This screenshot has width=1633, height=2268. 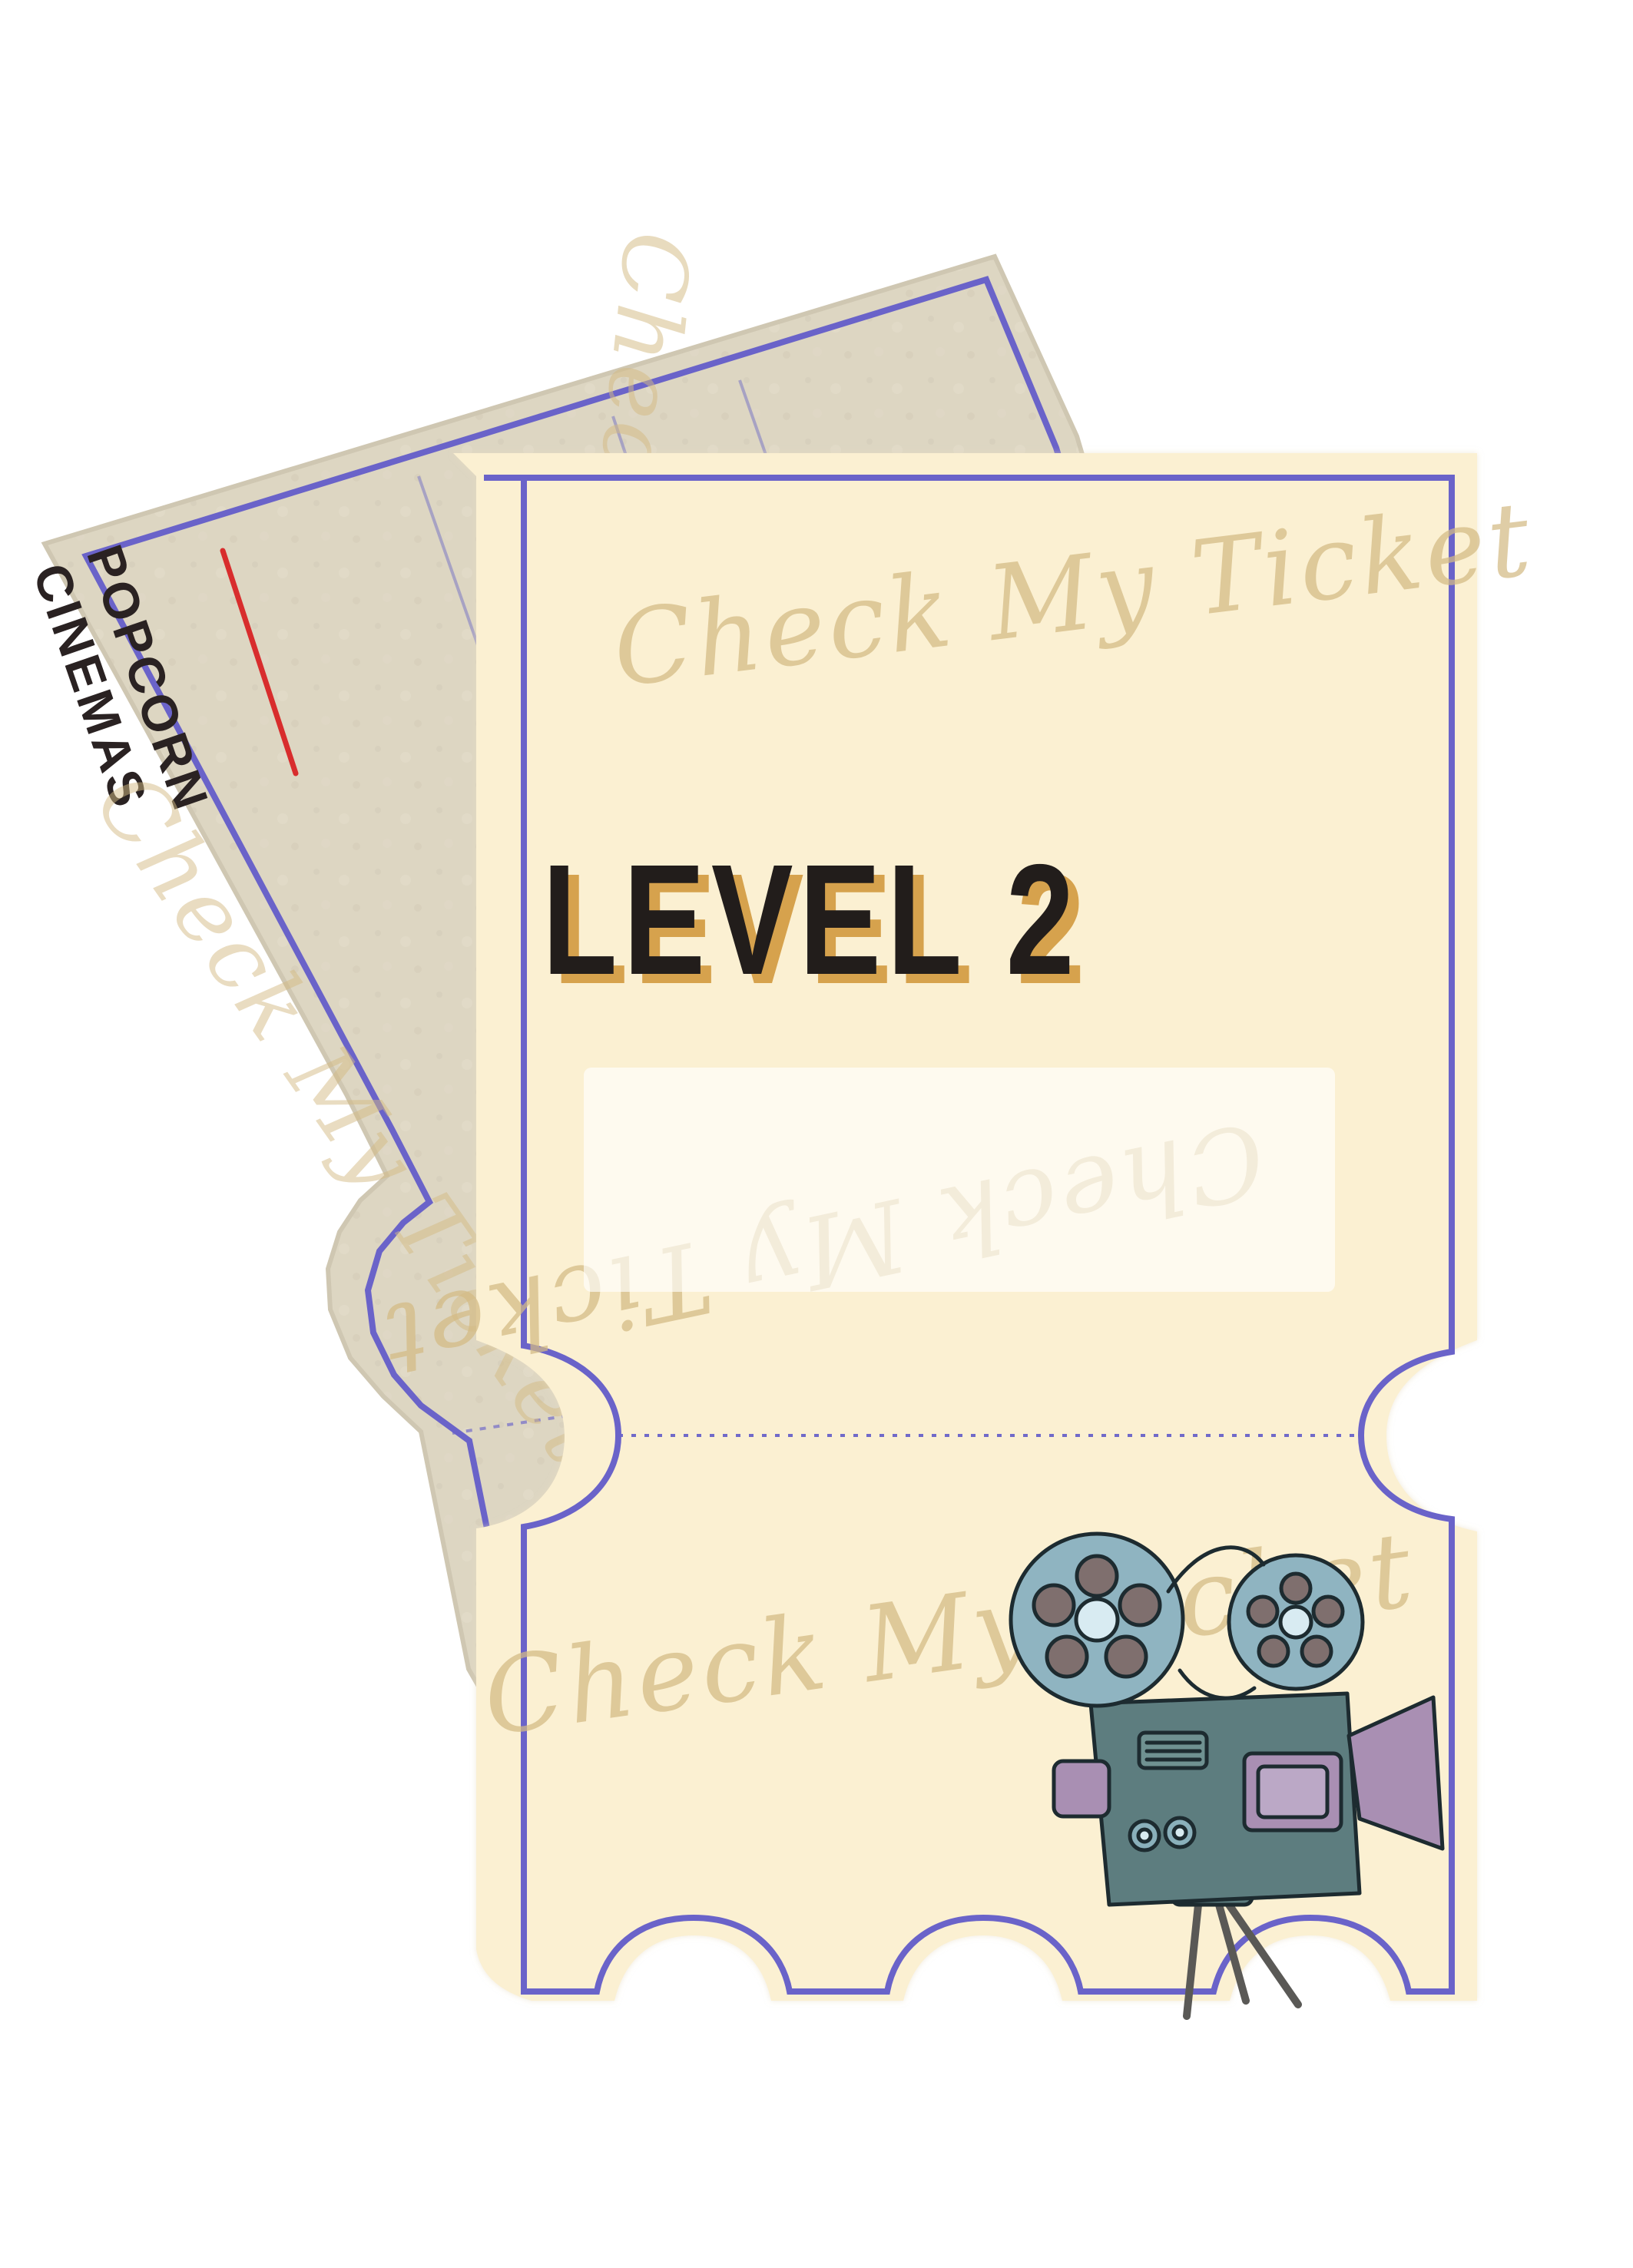 What do you see at coordinates (811, 920) in the screenshot?
I see `ticket-title-text: LEVEL 2` at bounding box center [811, 920].